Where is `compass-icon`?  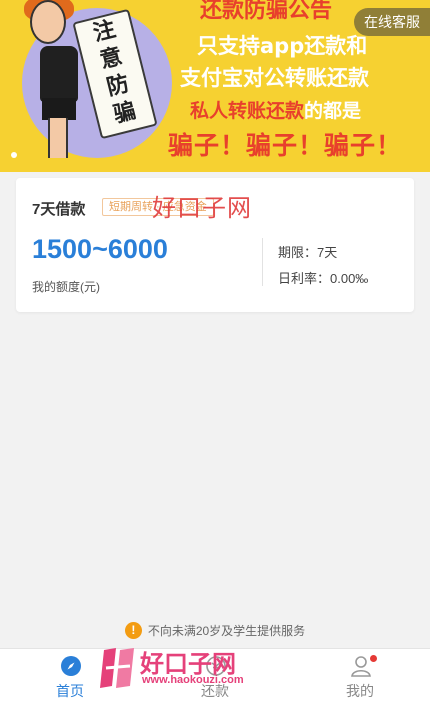
compass-icon is located at coordinates (71, 666).